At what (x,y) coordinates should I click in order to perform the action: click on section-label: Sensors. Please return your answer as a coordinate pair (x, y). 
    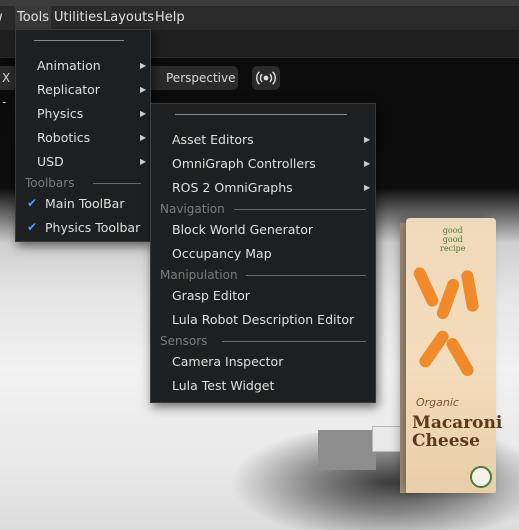
    Looking at the image, I should click on (184, 341).